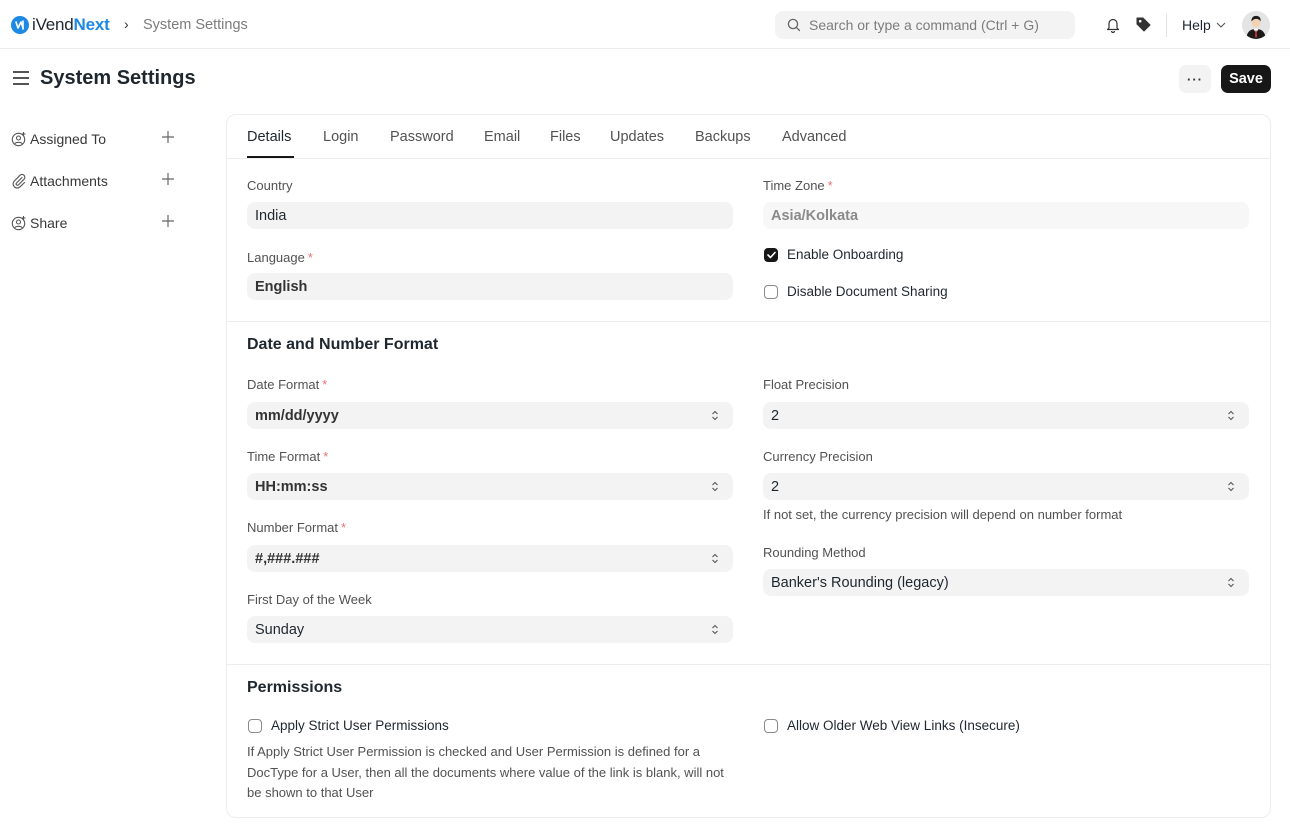 This screenshot has height=833, width=1290. I want to click on notifications-button, so click(1113, 24).